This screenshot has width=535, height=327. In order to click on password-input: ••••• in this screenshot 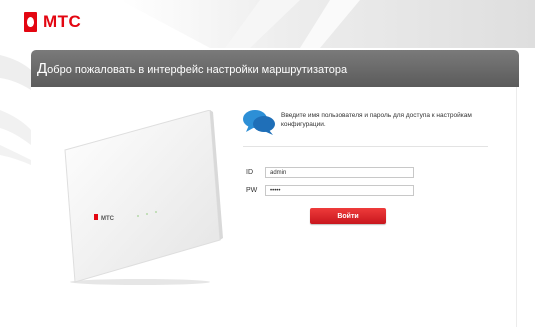, I will do `click(339, 190)`.